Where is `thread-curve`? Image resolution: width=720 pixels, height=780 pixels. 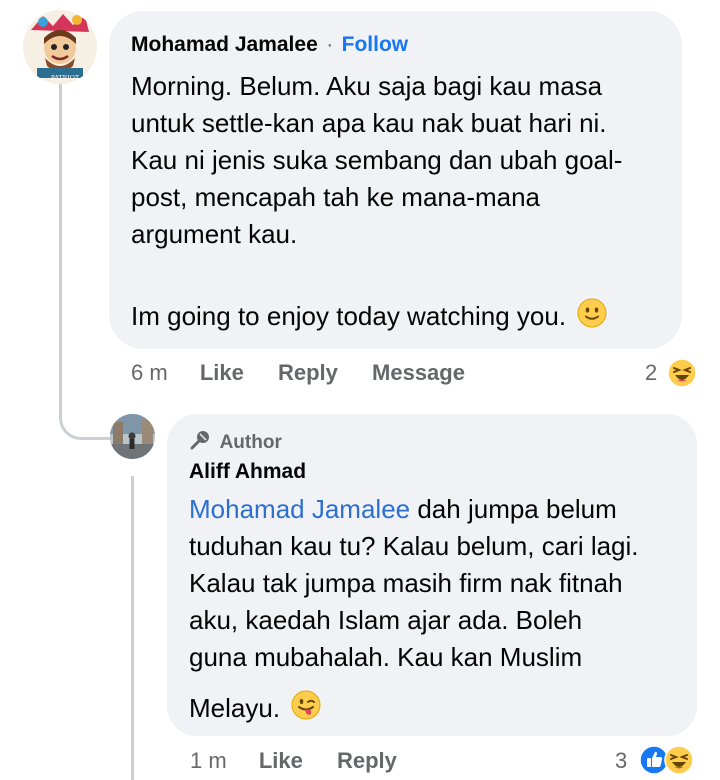 thread-curve is located at coordinates (86, 422).